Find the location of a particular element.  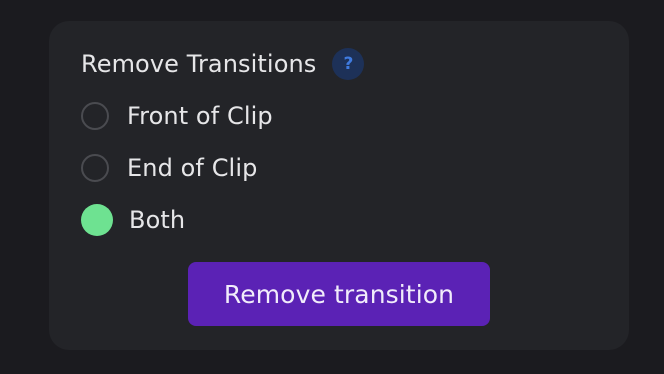

radio-label-front-of-clip: Front of Clip is located at coordinates (200, 116).